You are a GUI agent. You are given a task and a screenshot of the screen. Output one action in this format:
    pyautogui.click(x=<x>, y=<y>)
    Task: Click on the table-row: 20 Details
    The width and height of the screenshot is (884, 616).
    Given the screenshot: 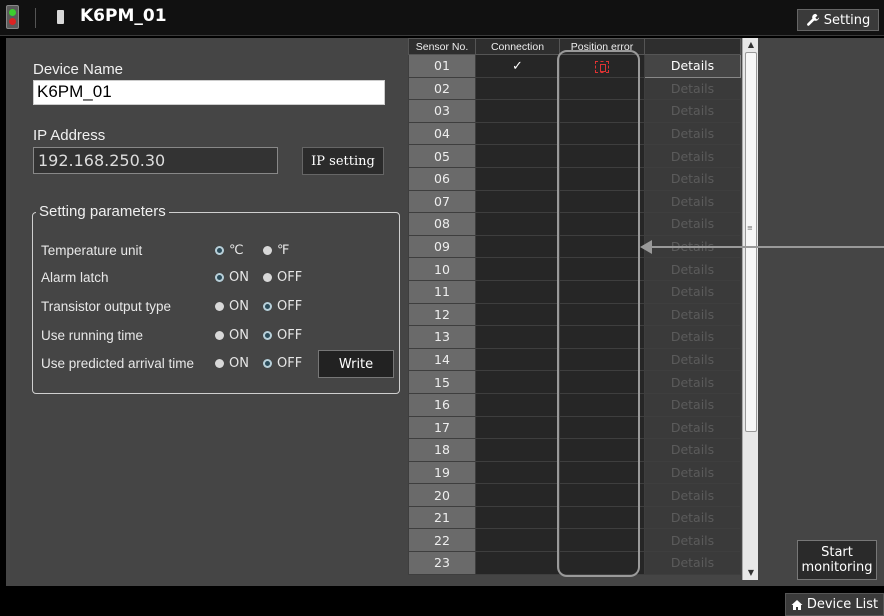 What is the action you would take?
    pyautogui.click(x=574, y=495)
    